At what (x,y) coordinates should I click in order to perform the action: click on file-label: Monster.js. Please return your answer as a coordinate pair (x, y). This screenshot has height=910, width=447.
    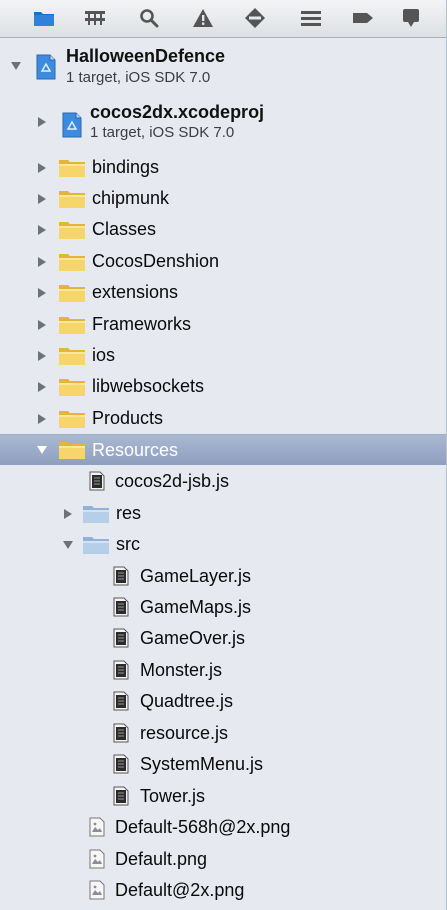
    Looking at the image, I should click on (181, 670).